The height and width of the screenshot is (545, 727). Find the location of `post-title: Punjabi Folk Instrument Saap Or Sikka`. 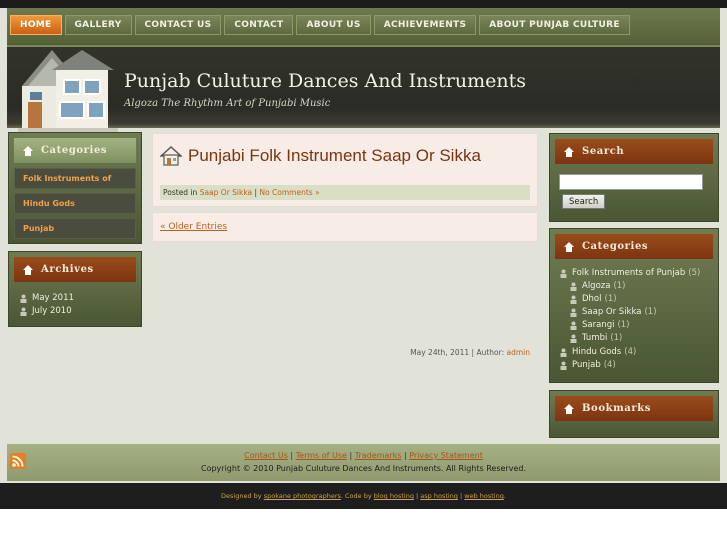

post-title: Punjabi Folk Instrument Saap Or Sikka is located at coordinates (334, 156).